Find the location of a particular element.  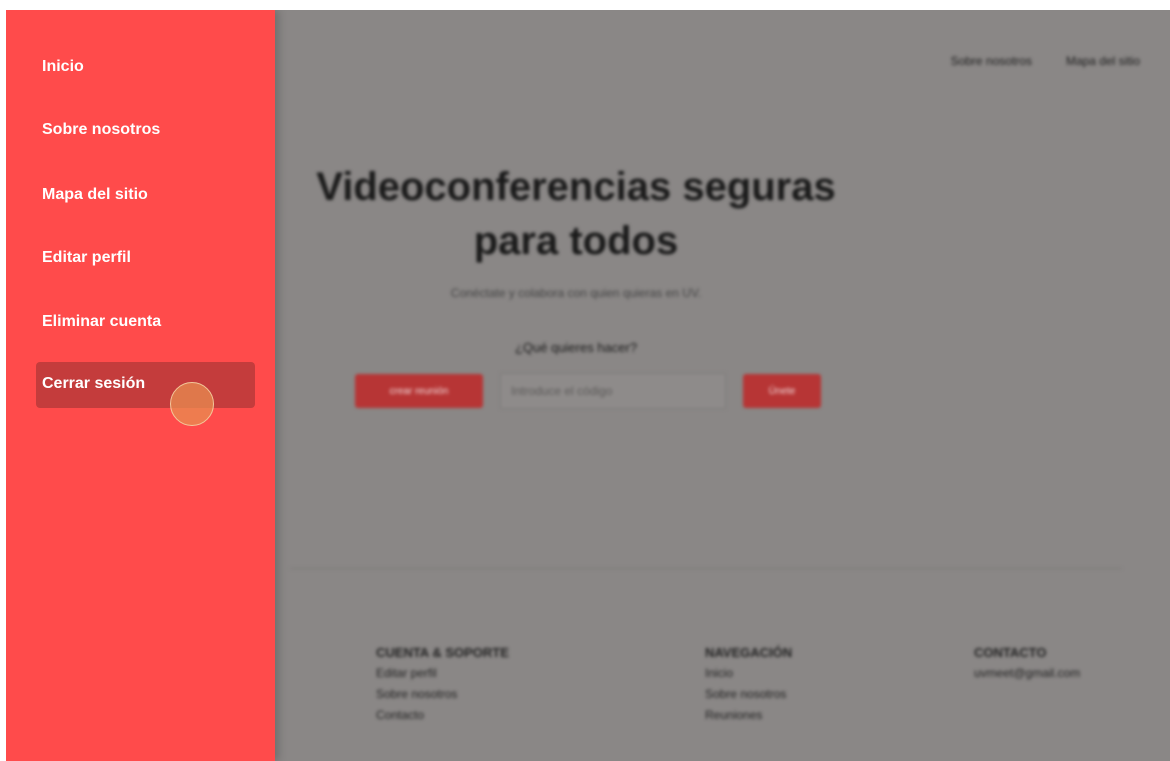

topnav-link-about: Sobre nosotros is located at coordinates (991, 61).